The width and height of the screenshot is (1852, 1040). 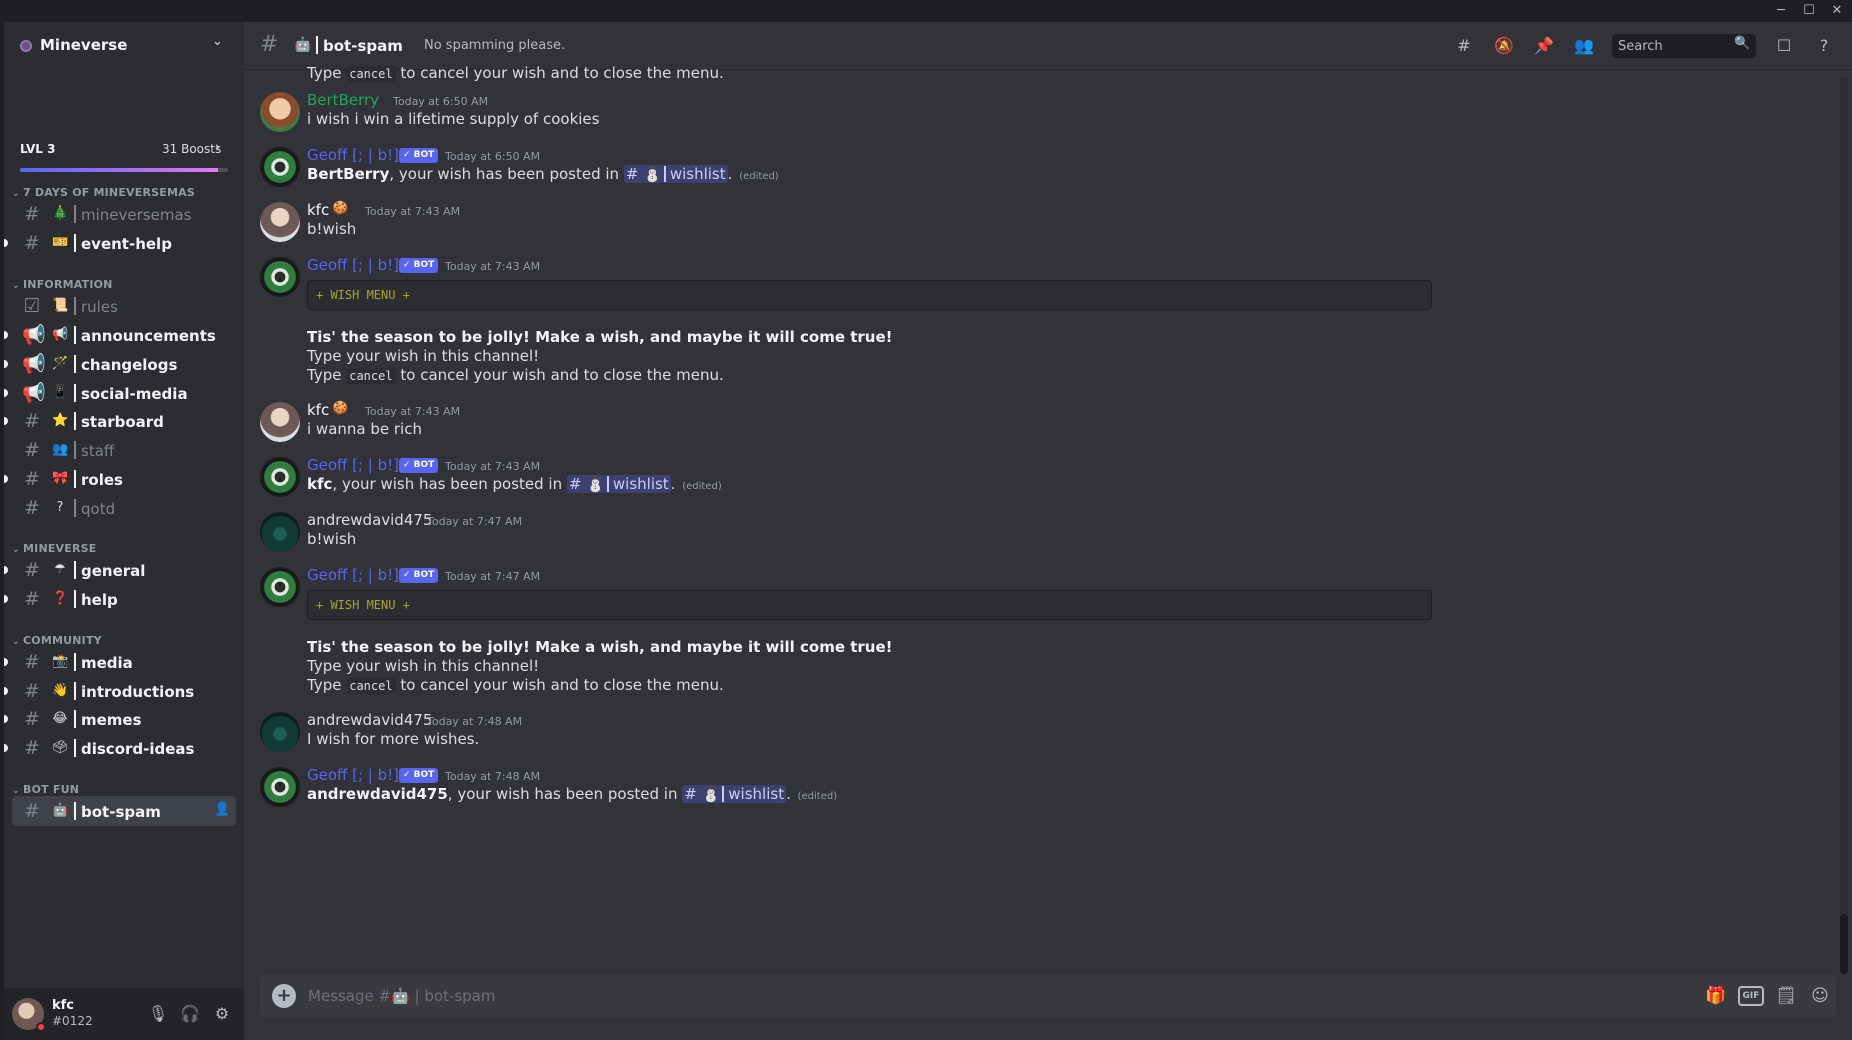 What do you see at coordinates (1584, 46) in the screenshot?
I see `member-list-icon: 👥` at bounding box center [1584, 46].